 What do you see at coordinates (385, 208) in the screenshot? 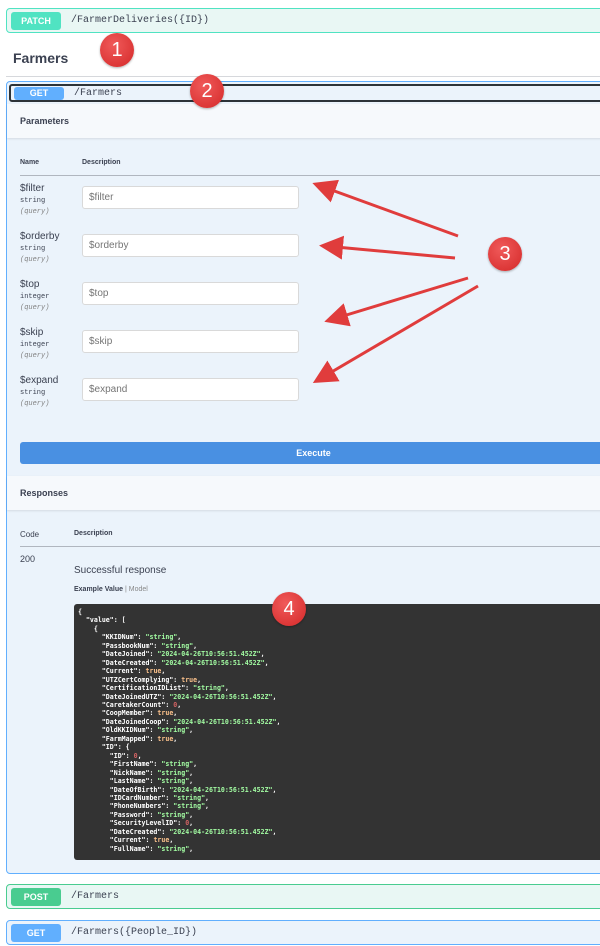
I see `arrow-to-filter` at bounding box center [385, 208].